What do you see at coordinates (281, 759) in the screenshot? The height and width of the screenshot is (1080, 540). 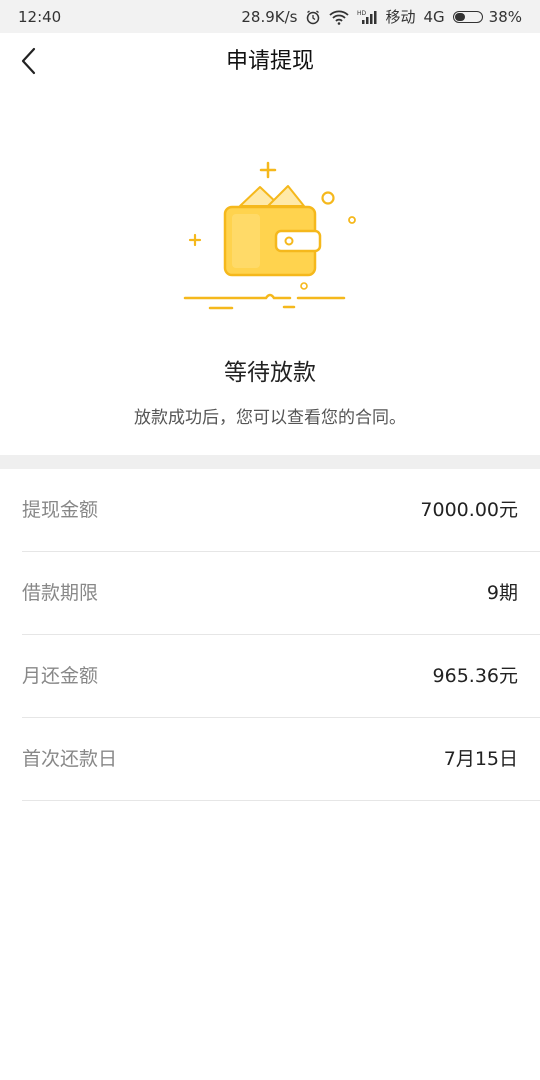 I see `detail-row-first-due-date: 首次还款日 7月15日` at bounding box center [281, 759].